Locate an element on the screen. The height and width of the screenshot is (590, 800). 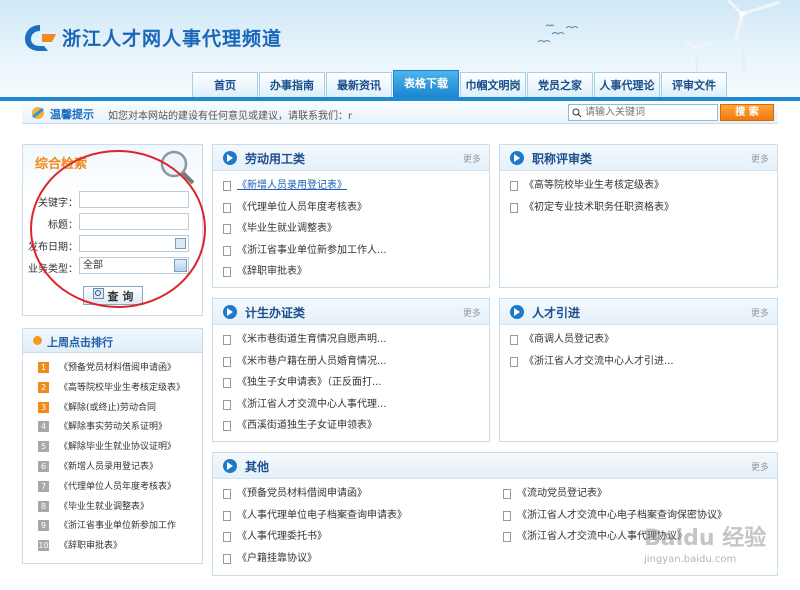
advanced-search-panel: 综合检索 关键字： 标题： 发布日期： 业务类型： 全部 查 询 is located at coordinates (112, 230).